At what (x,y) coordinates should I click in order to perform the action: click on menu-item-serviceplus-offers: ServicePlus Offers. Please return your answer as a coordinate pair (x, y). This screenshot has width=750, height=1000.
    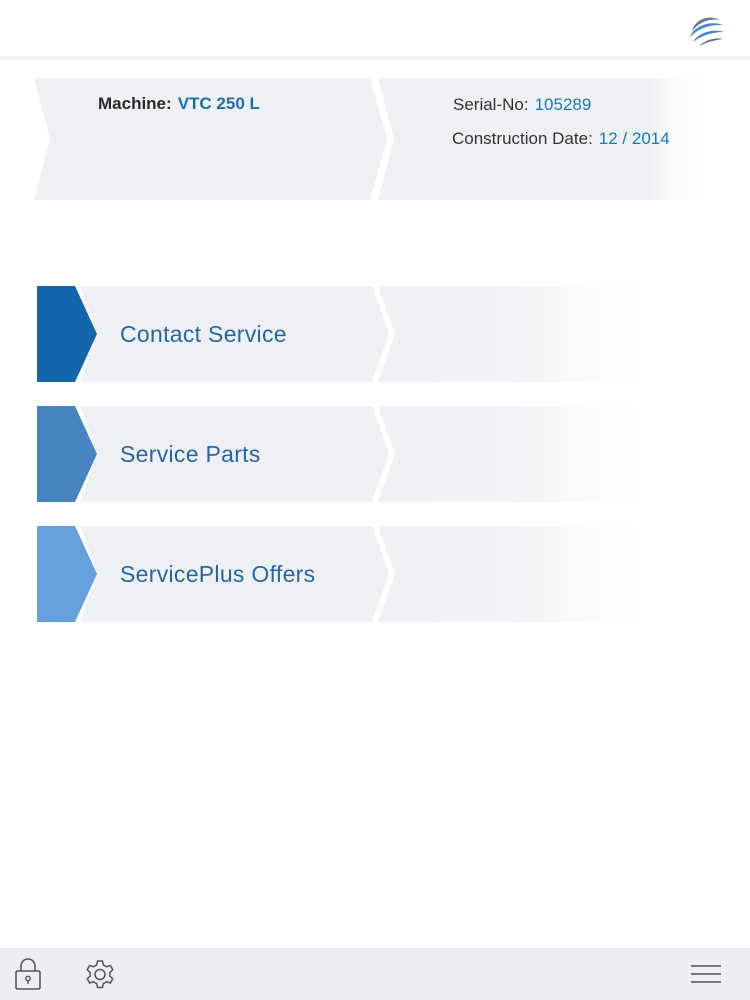
    Looking at the image, I should click on (375, 574).